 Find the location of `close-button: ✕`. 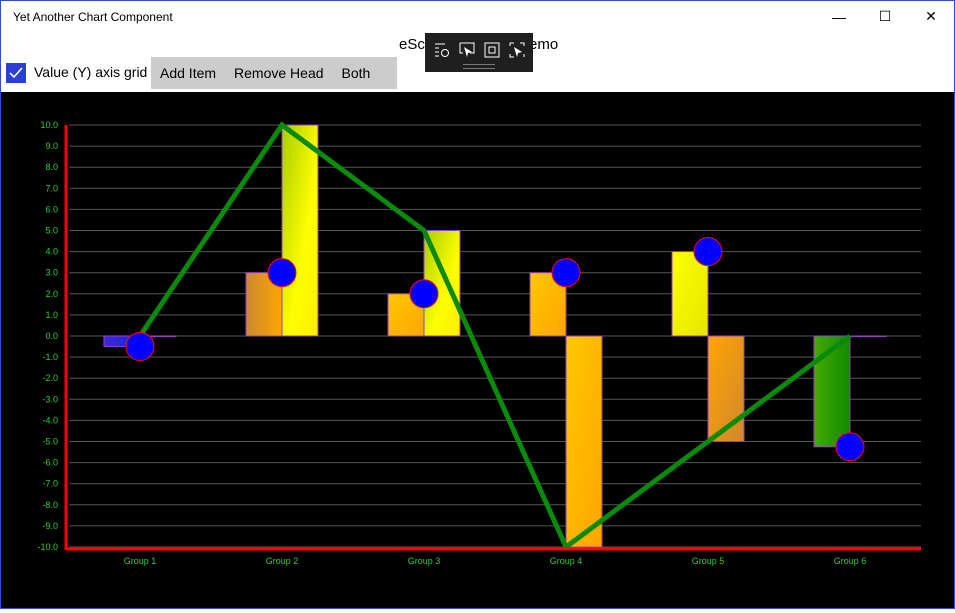

close-button: ✕ is located at coordinates (931, 16).